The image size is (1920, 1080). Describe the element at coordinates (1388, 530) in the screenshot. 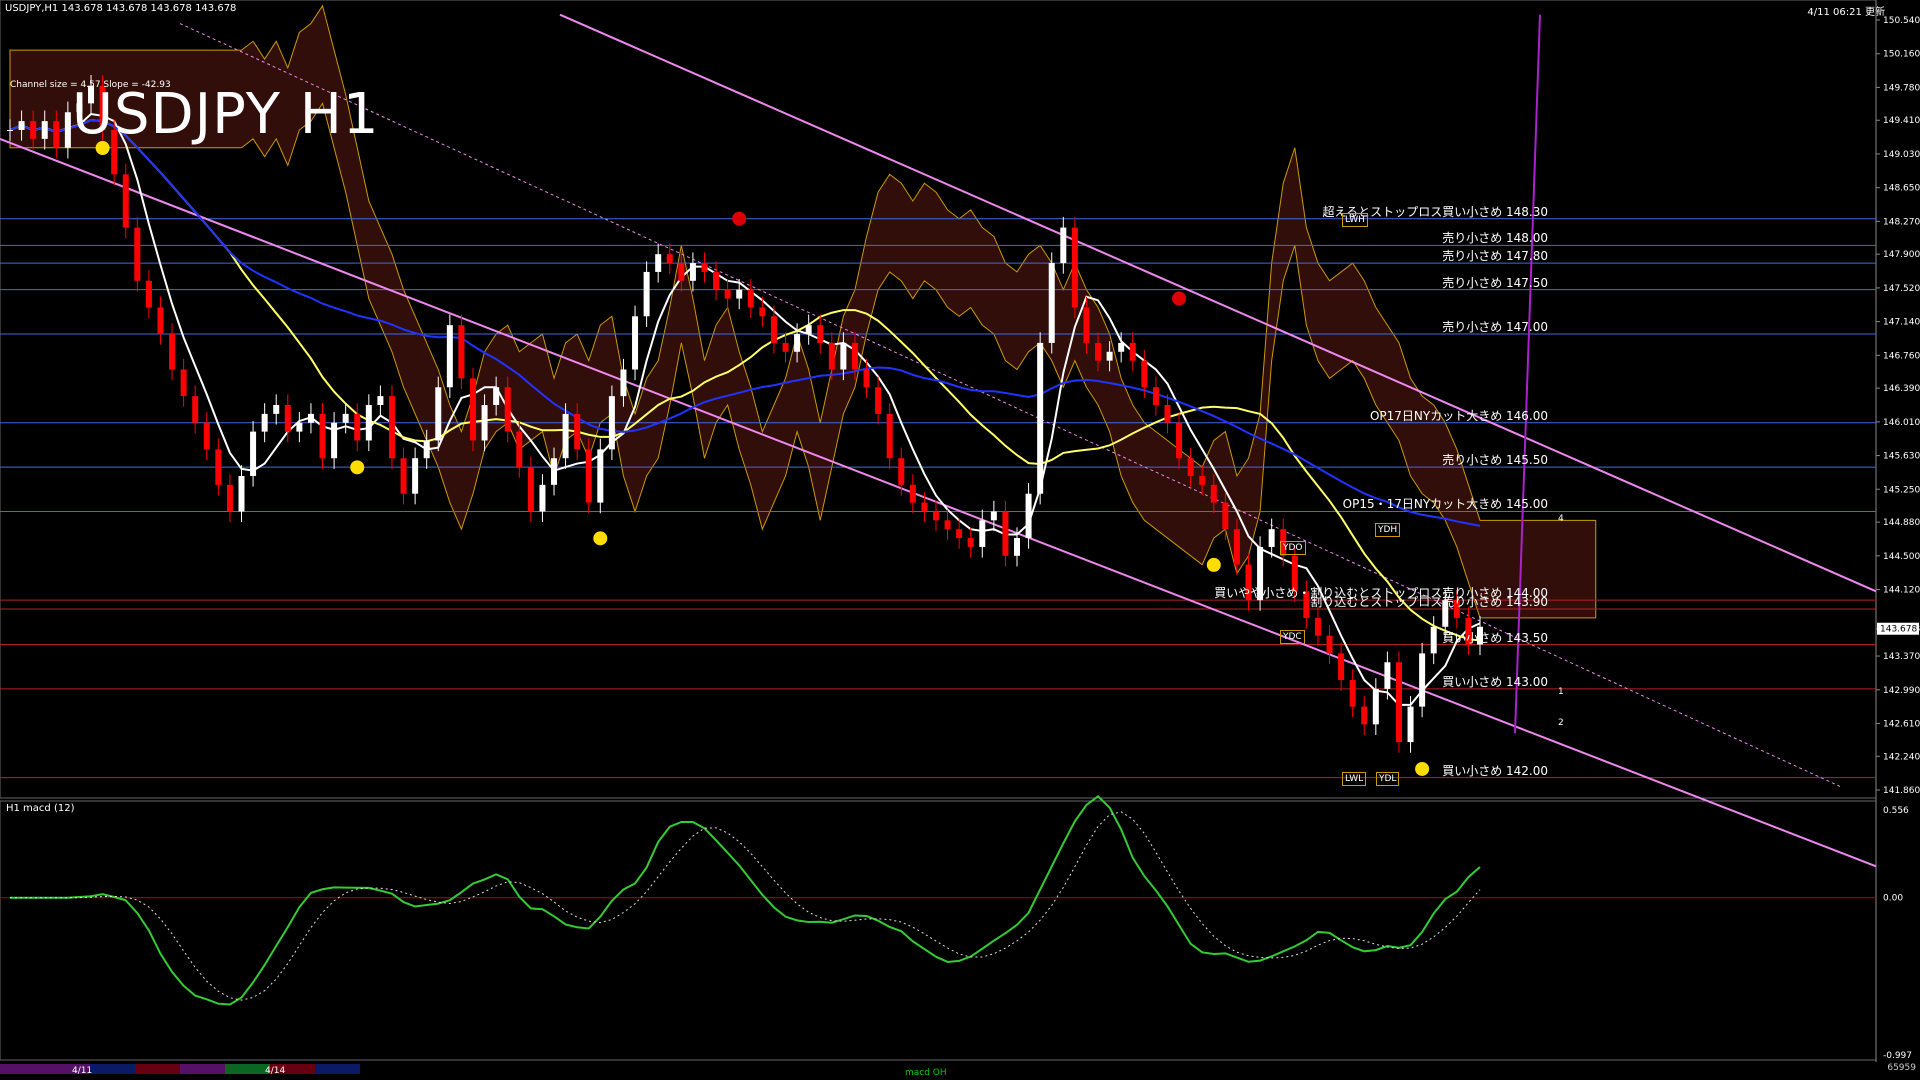

I see `pivot-label: YDH` at that location.